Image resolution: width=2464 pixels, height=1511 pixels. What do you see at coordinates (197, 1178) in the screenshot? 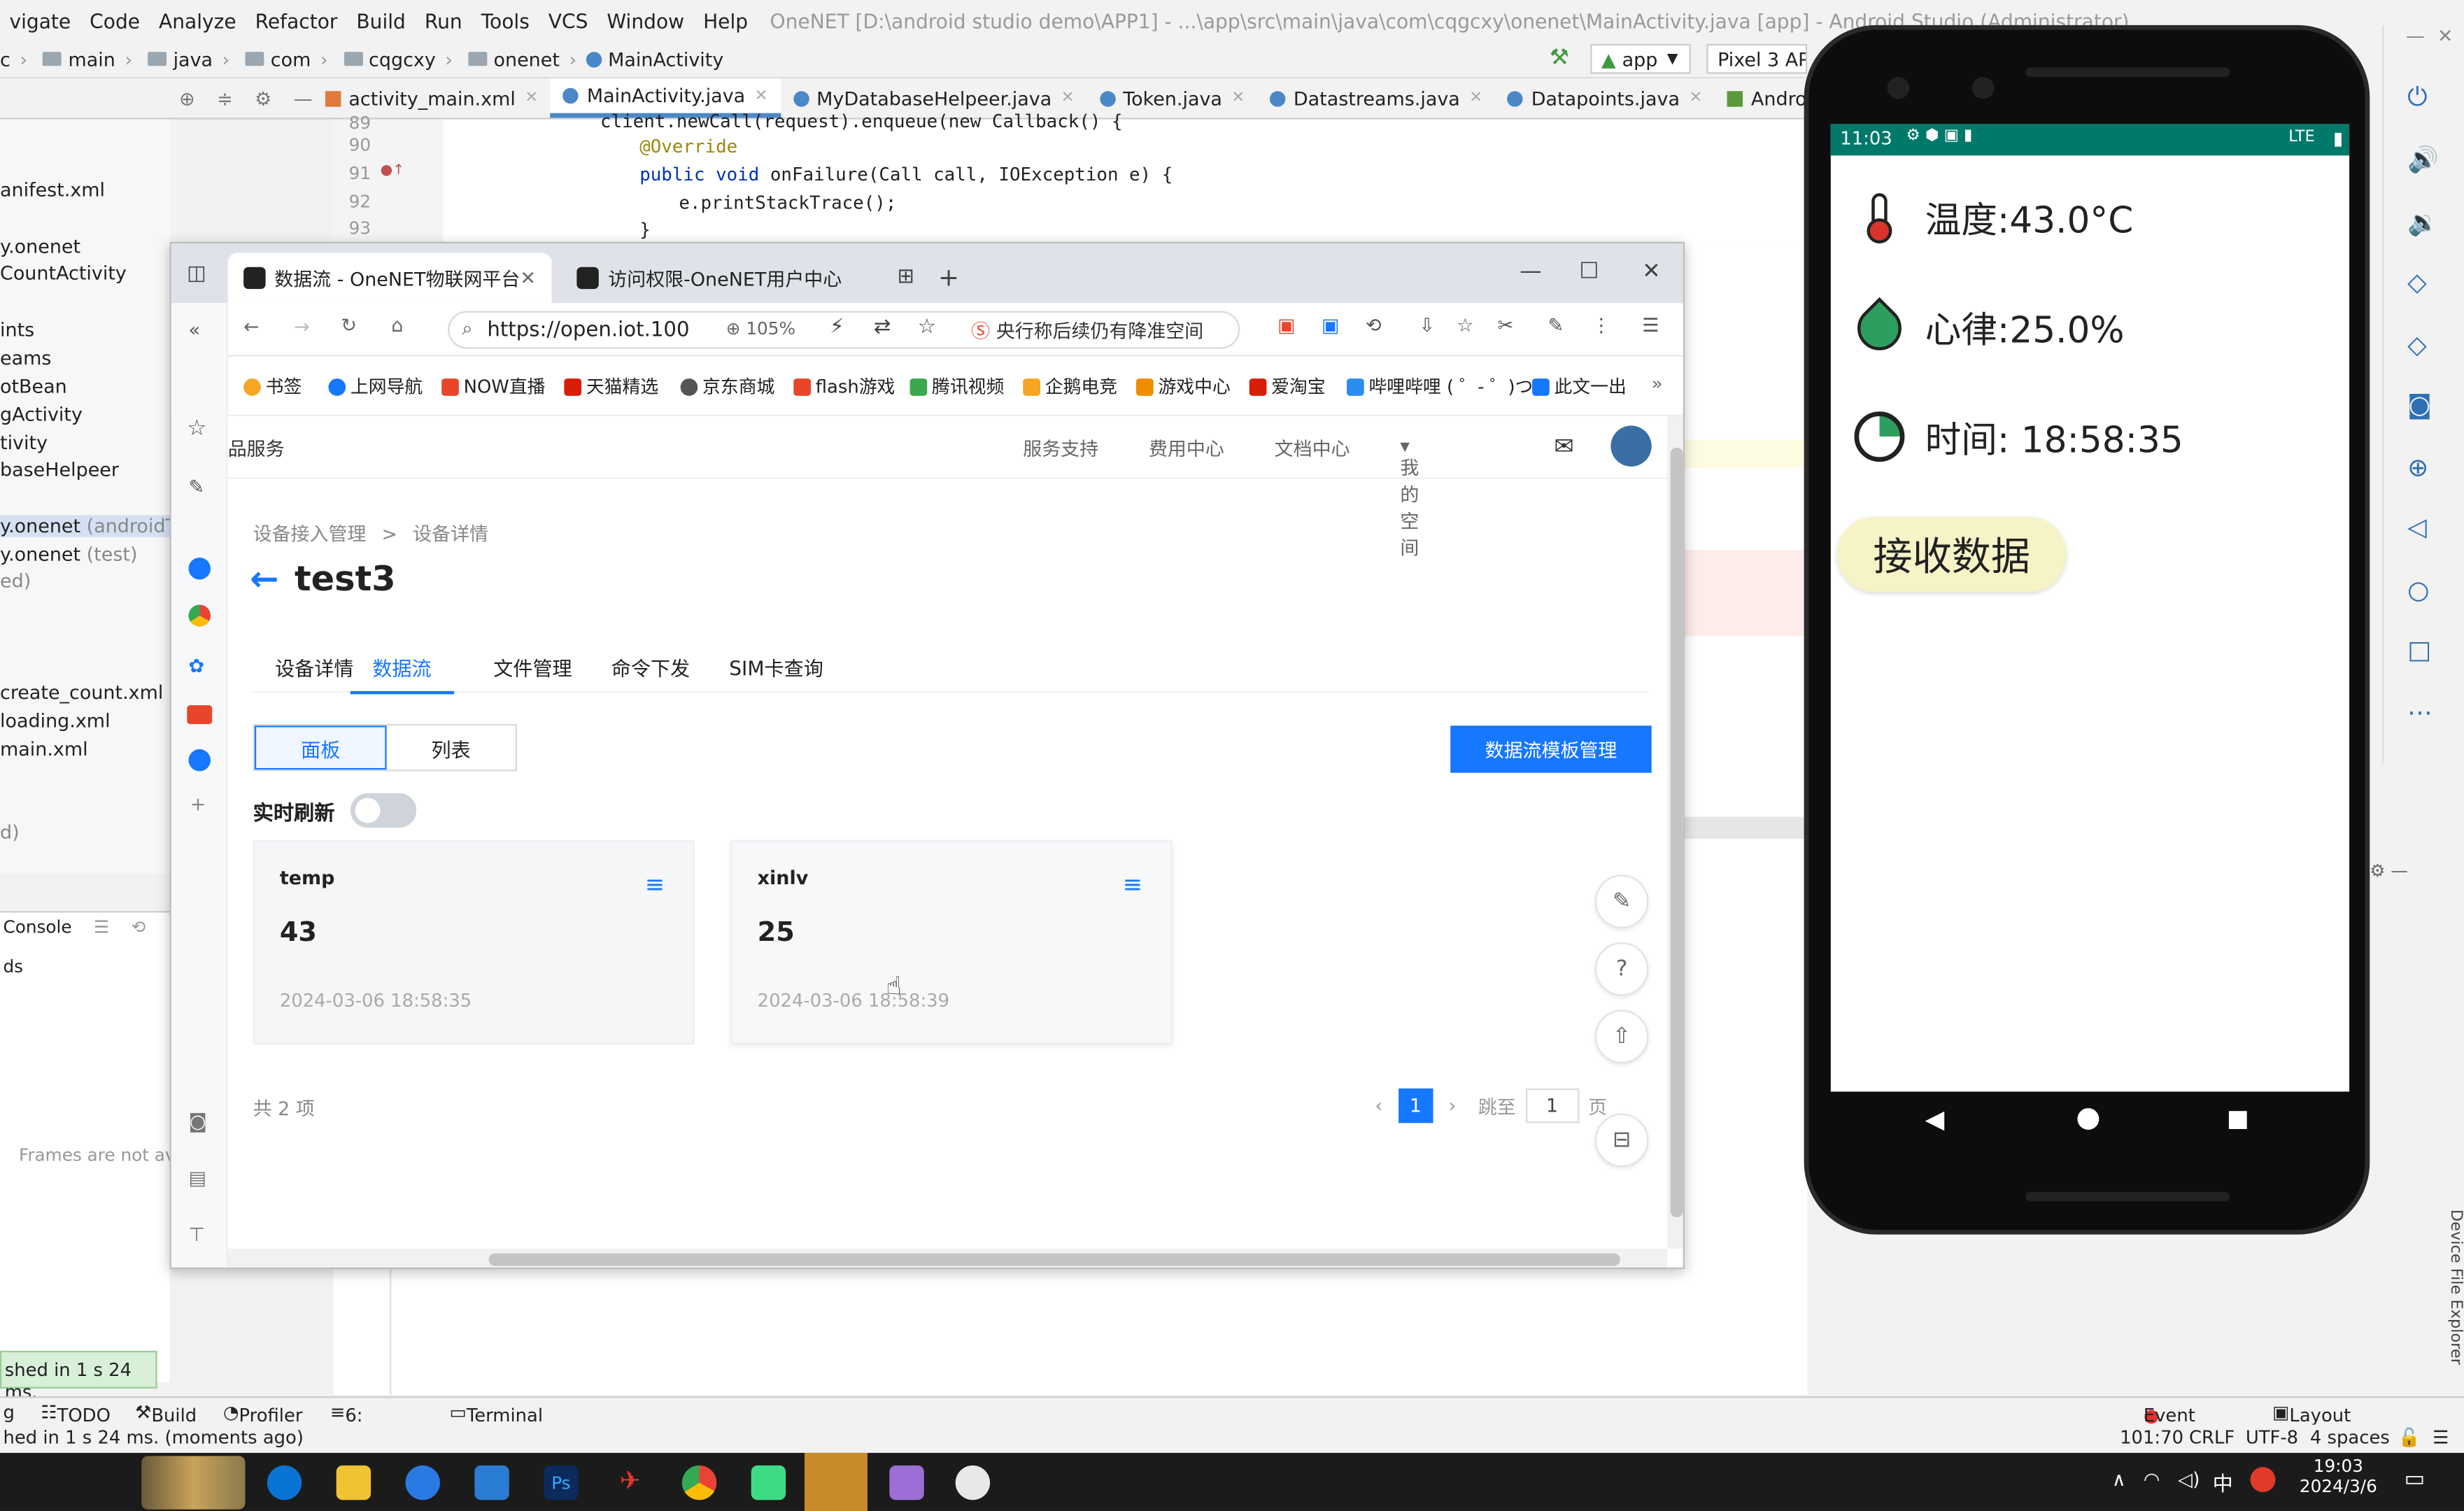
I see `app-icon: ▤` at bounding box center [197, 1178].